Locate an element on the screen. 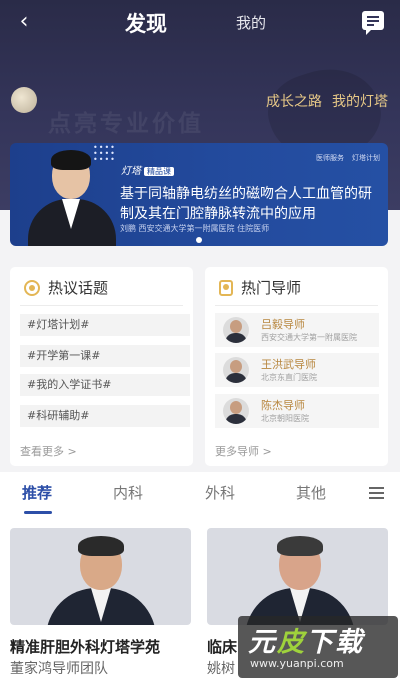 Image resolution: width=400 pixels, height=680 pixels. mentor-name: 吕毅导师 is located at coordinates (283, 324).